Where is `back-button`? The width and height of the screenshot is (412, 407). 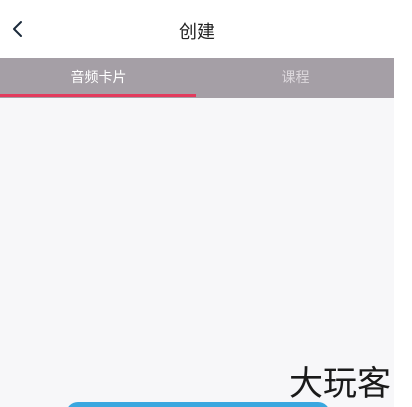
back-button is located at coordinates (18, 29).